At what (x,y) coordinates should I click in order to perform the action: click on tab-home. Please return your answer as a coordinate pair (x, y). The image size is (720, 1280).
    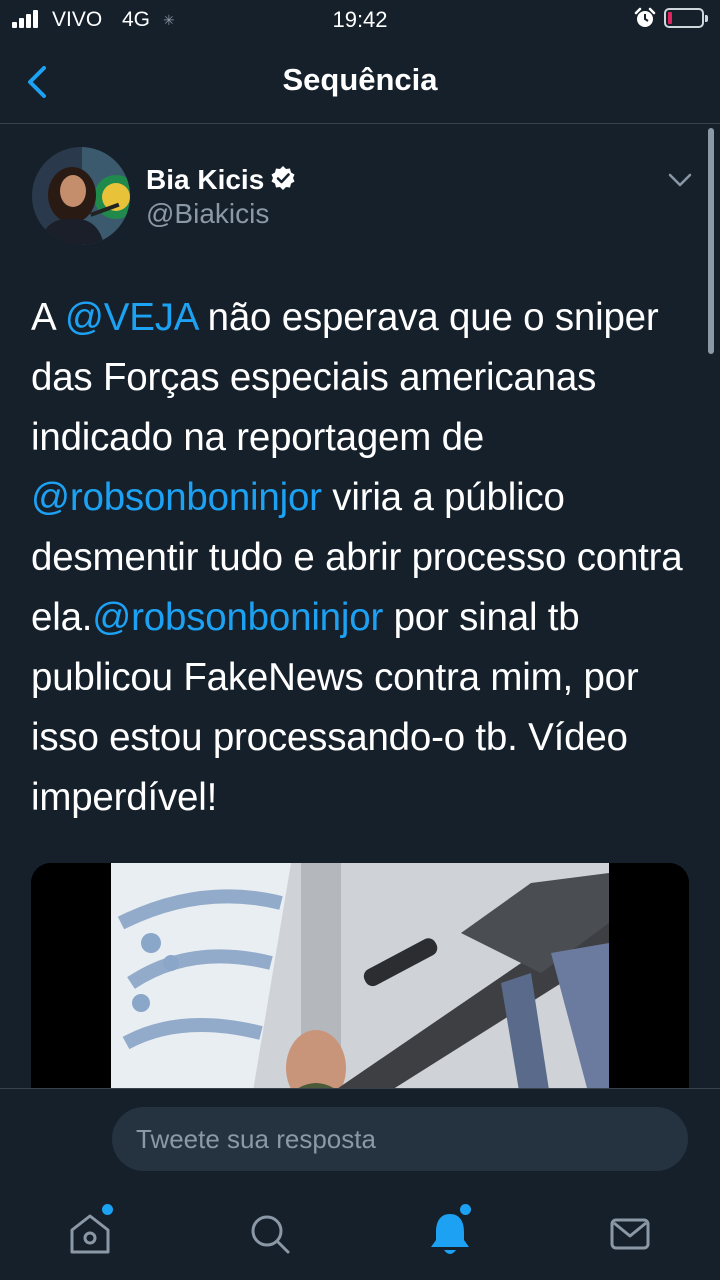
    Looking at the image, I should click on (90, 1232).